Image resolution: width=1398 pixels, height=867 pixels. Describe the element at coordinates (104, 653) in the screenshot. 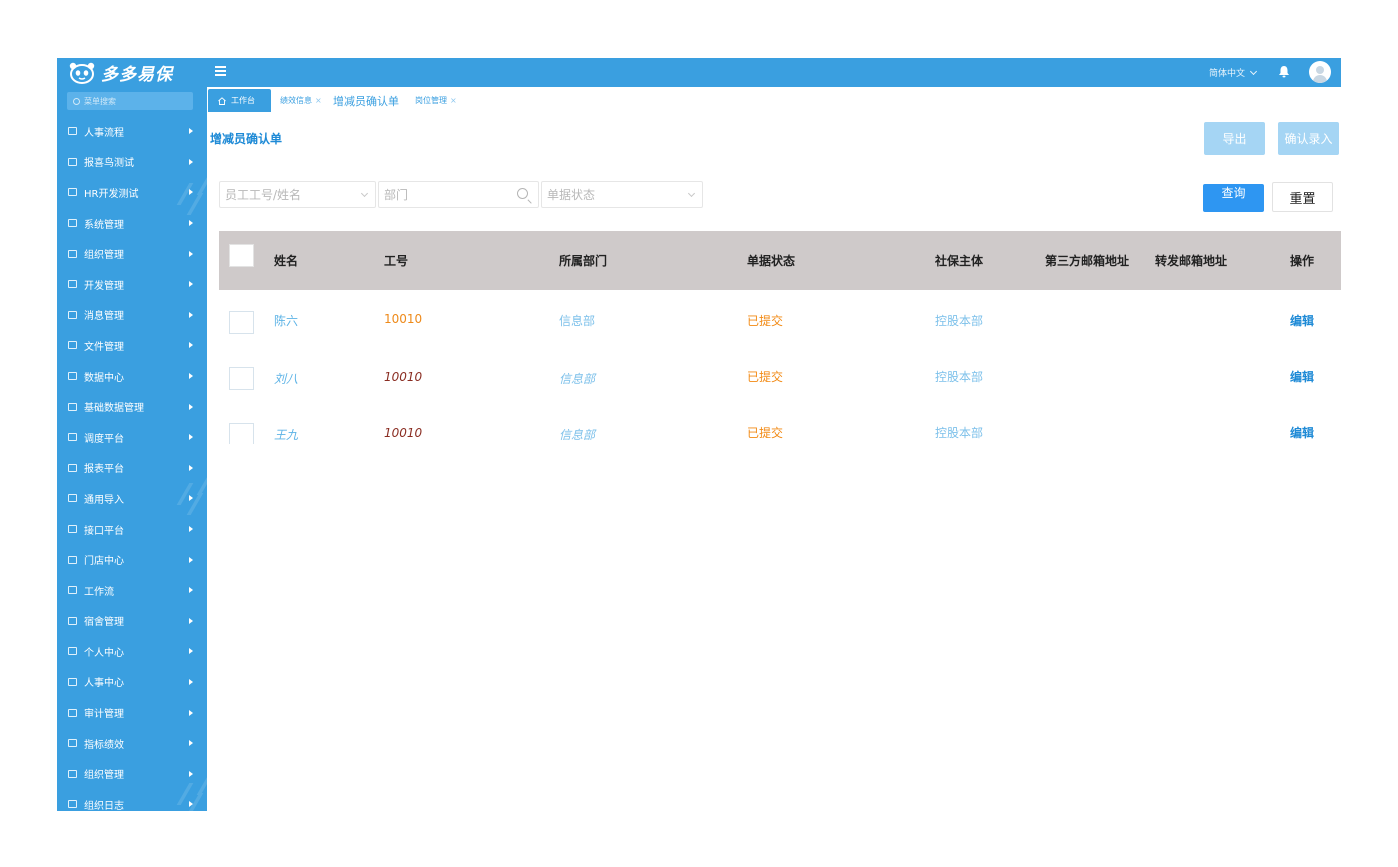

I see `sidebar-item-label: 个人中心` at that location.